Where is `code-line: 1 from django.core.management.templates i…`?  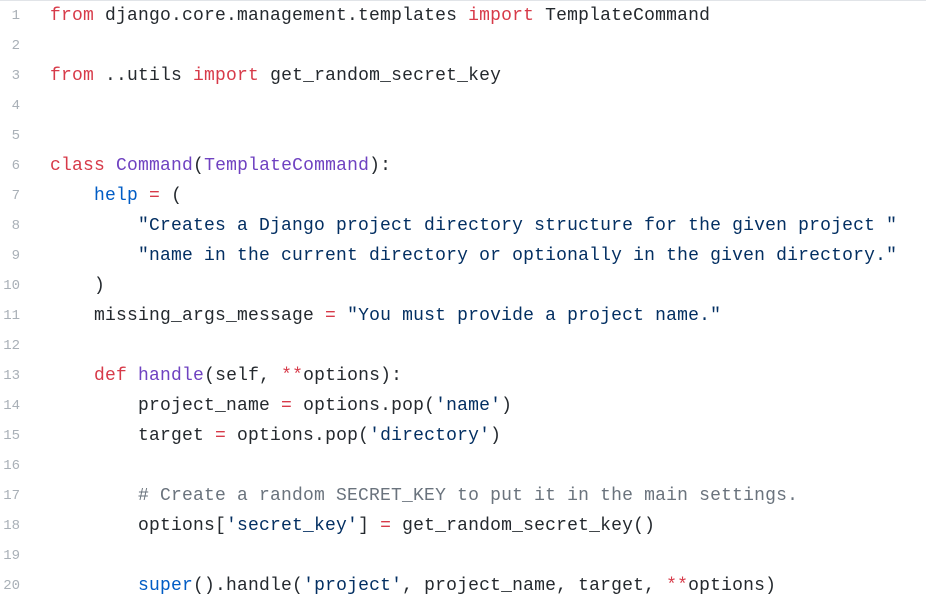
code-line: 1 from django.core.management.templates i… is located at coordinates (463, 16).